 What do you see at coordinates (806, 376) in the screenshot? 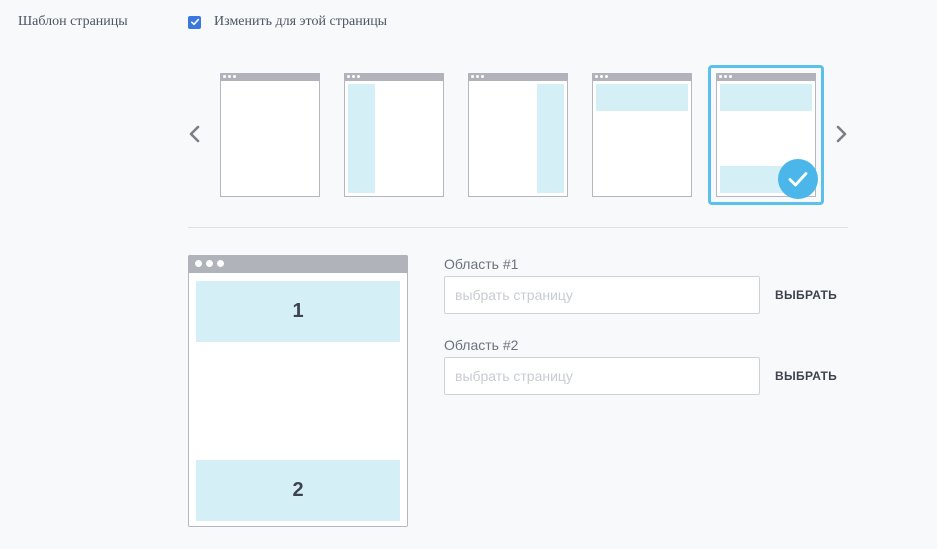
I see `region-2-select-button: ВЫБРАТЬ` at bounding box center [806, 376].